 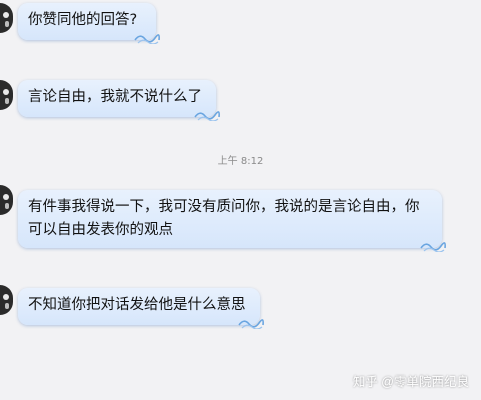 What do you see at coordinates (115, 97) in the screenshot?
I see `message-text: 言论自由，我就不说什么了` at bounding box center [115, 97].